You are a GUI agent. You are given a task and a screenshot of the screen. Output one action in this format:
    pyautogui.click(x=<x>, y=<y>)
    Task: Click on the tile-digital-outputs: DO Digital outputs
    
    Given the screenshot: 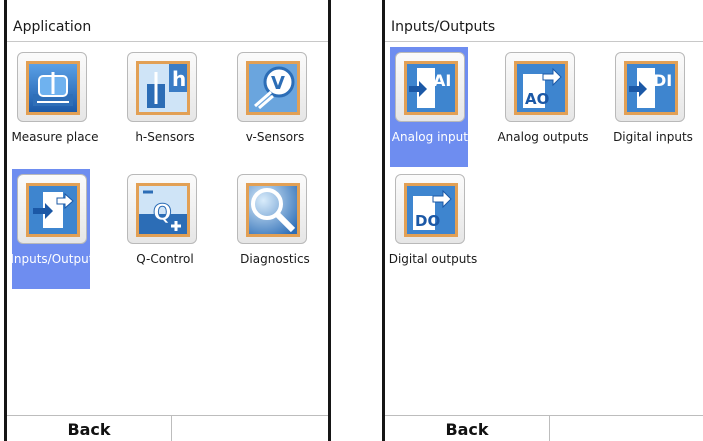 What is the action you would take?
    pyautogui.click(x=441, y=222)
    